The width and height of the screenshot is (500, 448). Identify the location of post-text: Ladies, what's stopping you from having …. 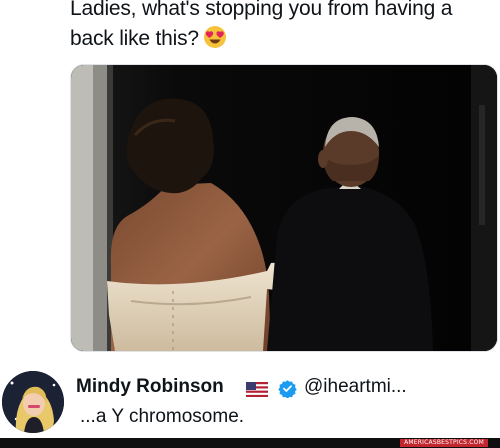
(280, 27).